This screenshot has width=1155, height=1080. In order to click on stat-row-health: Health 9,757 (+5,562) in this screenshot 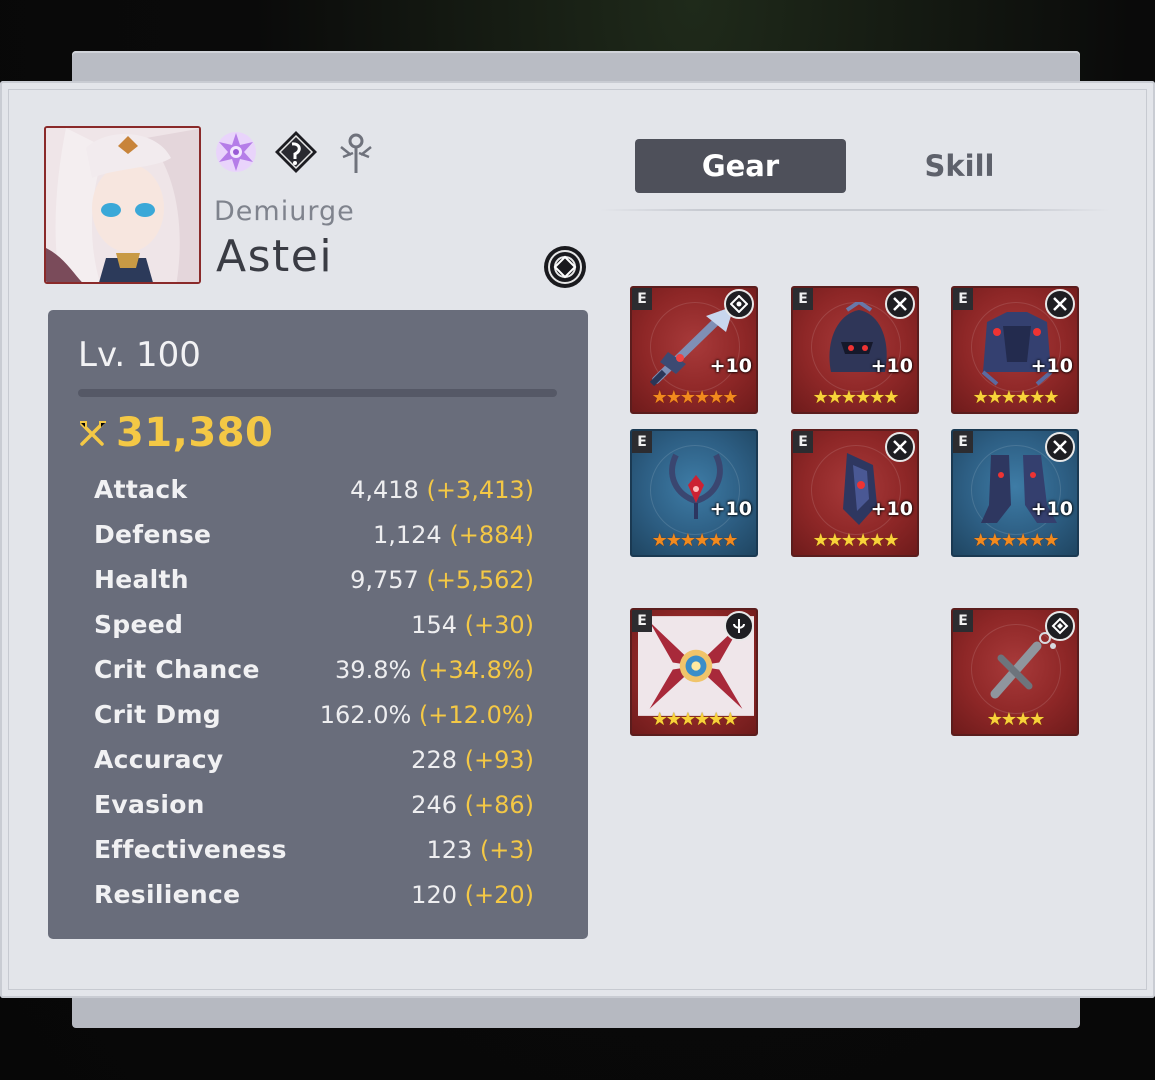, I will do `click(314, 579)`.